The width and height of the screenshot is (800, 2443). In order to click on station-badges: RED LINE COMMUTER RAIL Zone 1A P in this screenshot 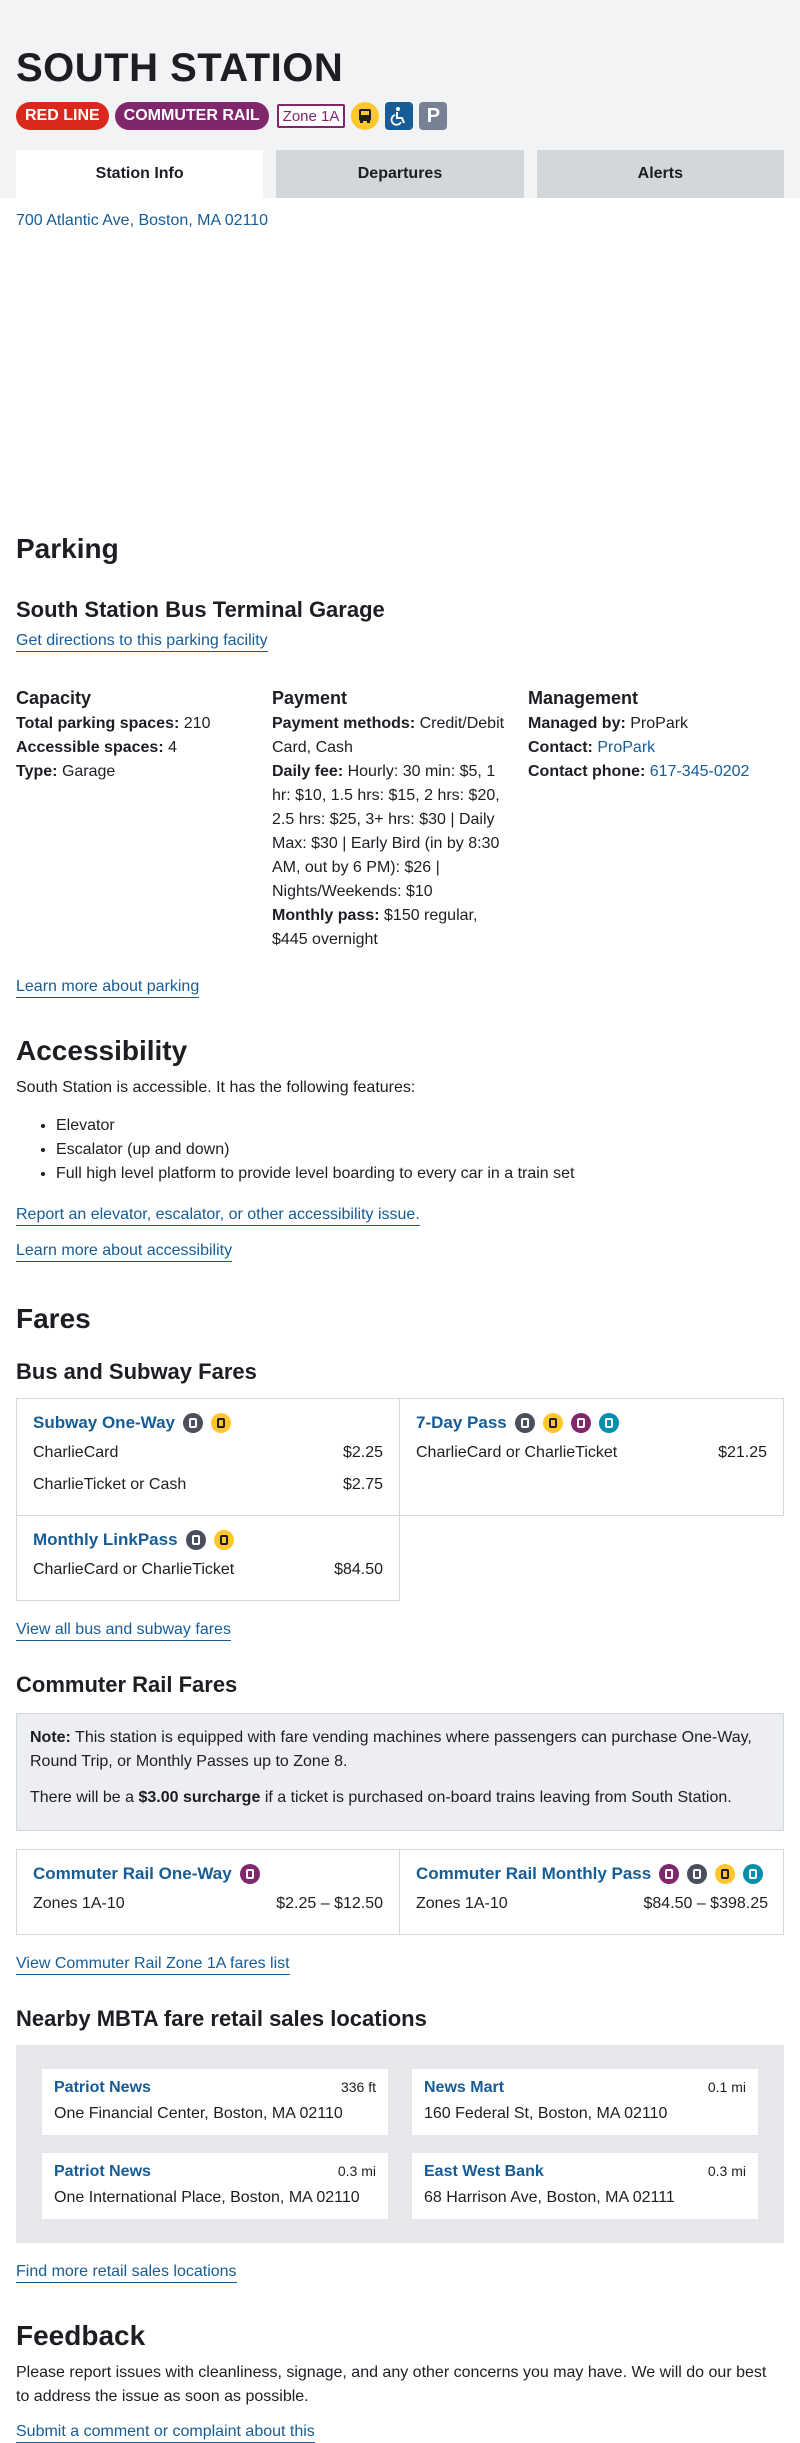, I will do `click(400, 116)`.